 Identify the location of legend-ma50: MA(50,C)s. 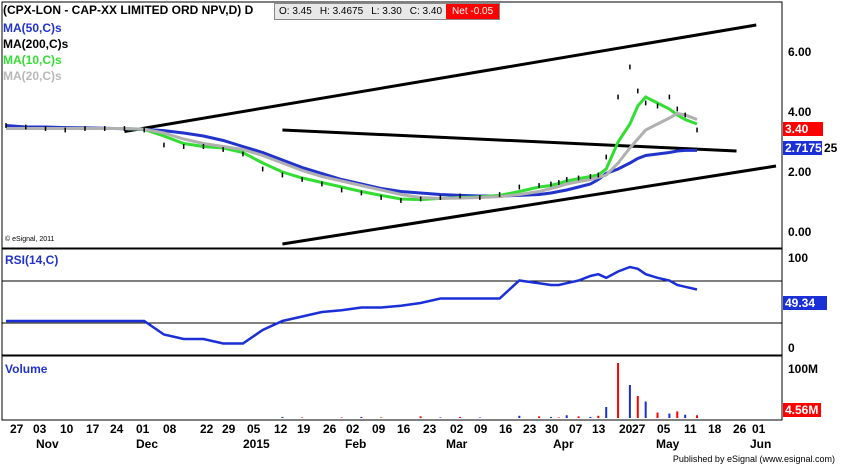
(32, 28).